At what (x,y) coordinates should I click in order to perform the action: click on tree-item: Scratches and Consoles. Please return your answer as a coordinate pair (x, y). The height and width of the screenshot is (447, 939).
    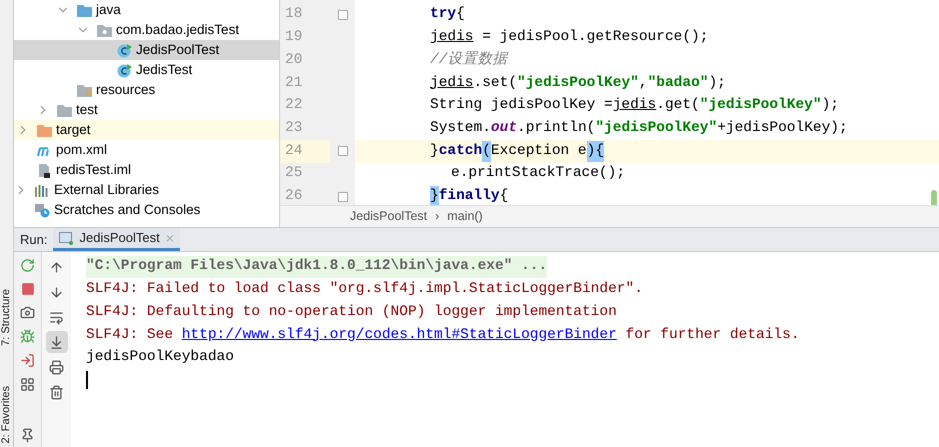
    Looking at the image, I should click on (146, 210).